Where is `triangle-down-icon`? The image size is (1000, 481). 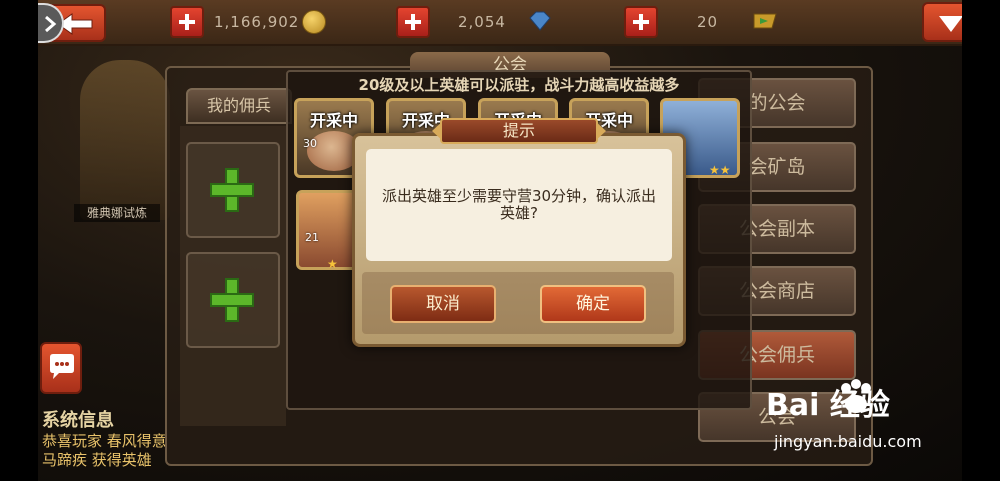
triangle-down-icon is located at coordinates (951, 24).